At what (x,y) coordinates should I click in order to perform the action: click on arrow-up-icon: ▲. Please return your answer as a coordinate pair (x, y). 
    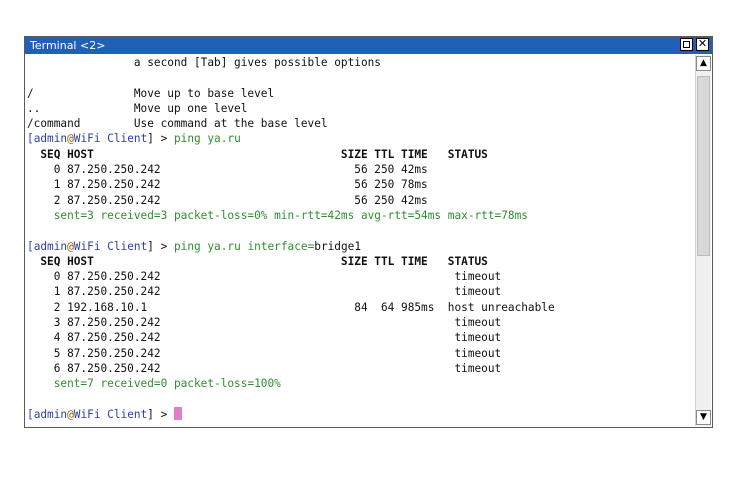
    Looking at the image, I should click on (703, 63).